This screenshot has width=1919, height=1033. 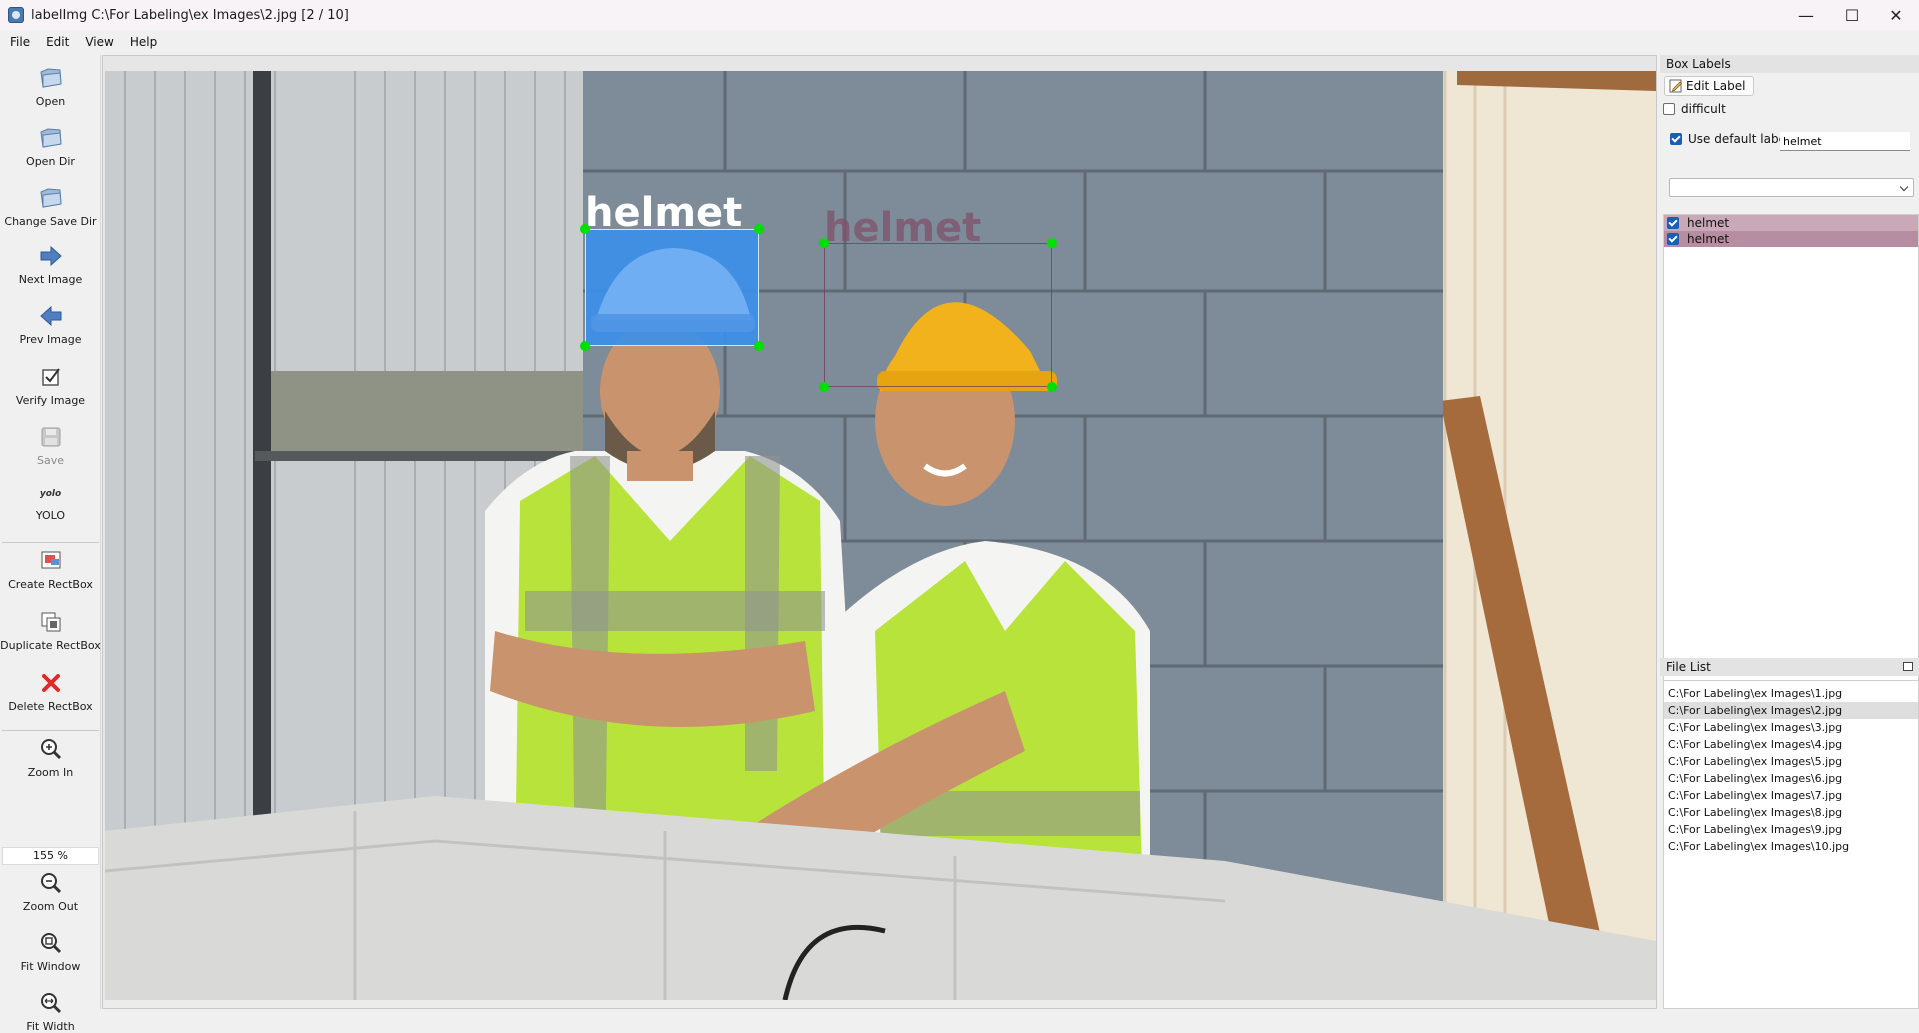 I want to click on fit-window-button: Fit Window, so click(x=50, y=951).